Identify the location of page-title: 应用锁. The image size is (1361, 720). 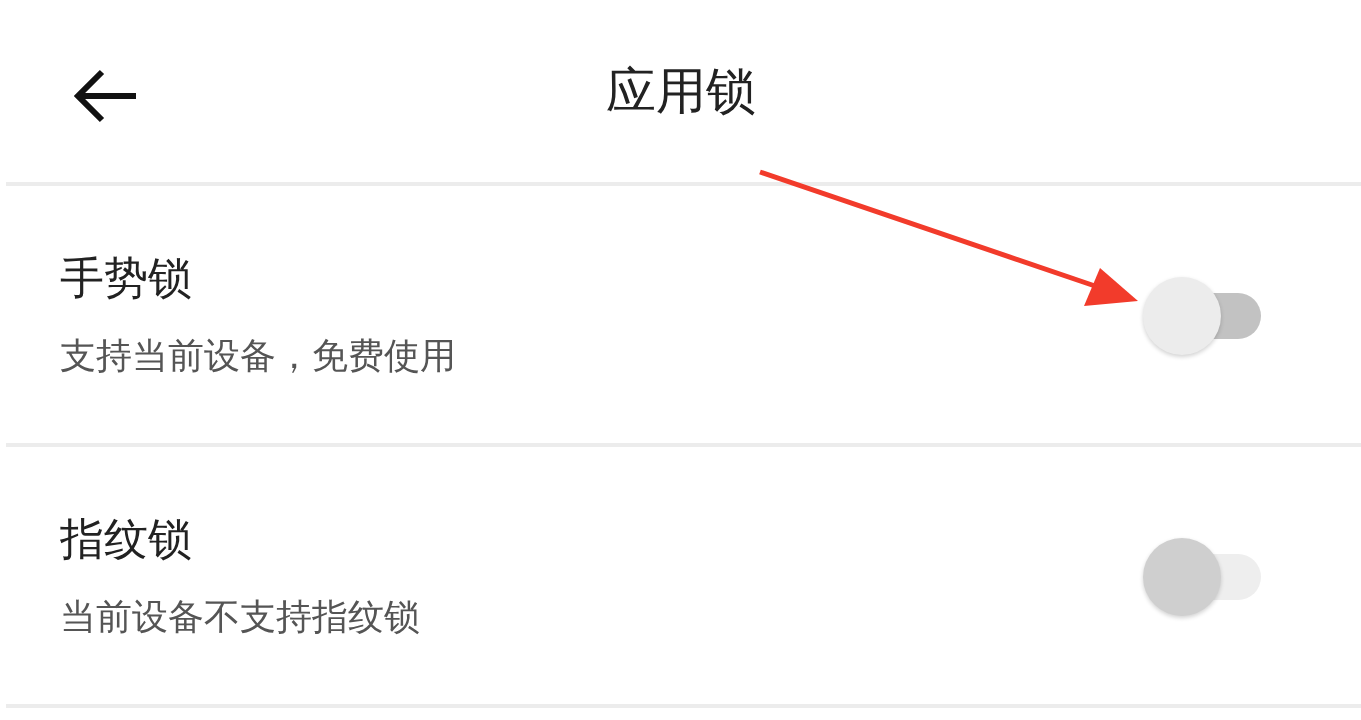
(680, 91).